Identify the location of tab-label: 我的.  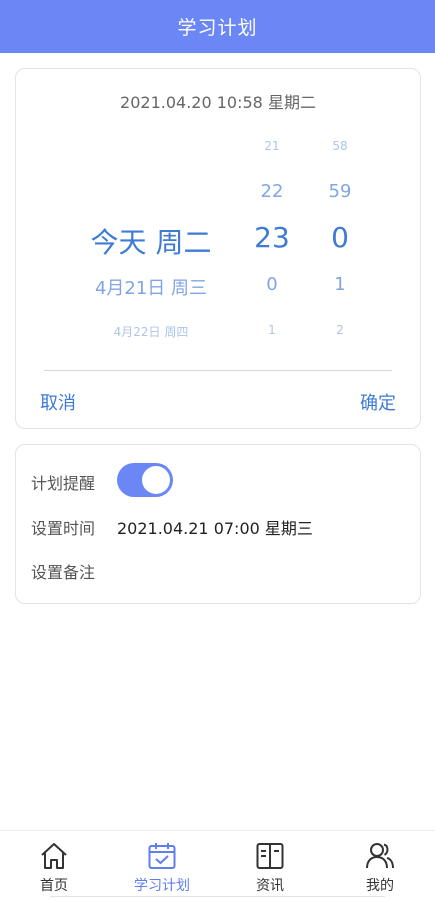
(380, 886).